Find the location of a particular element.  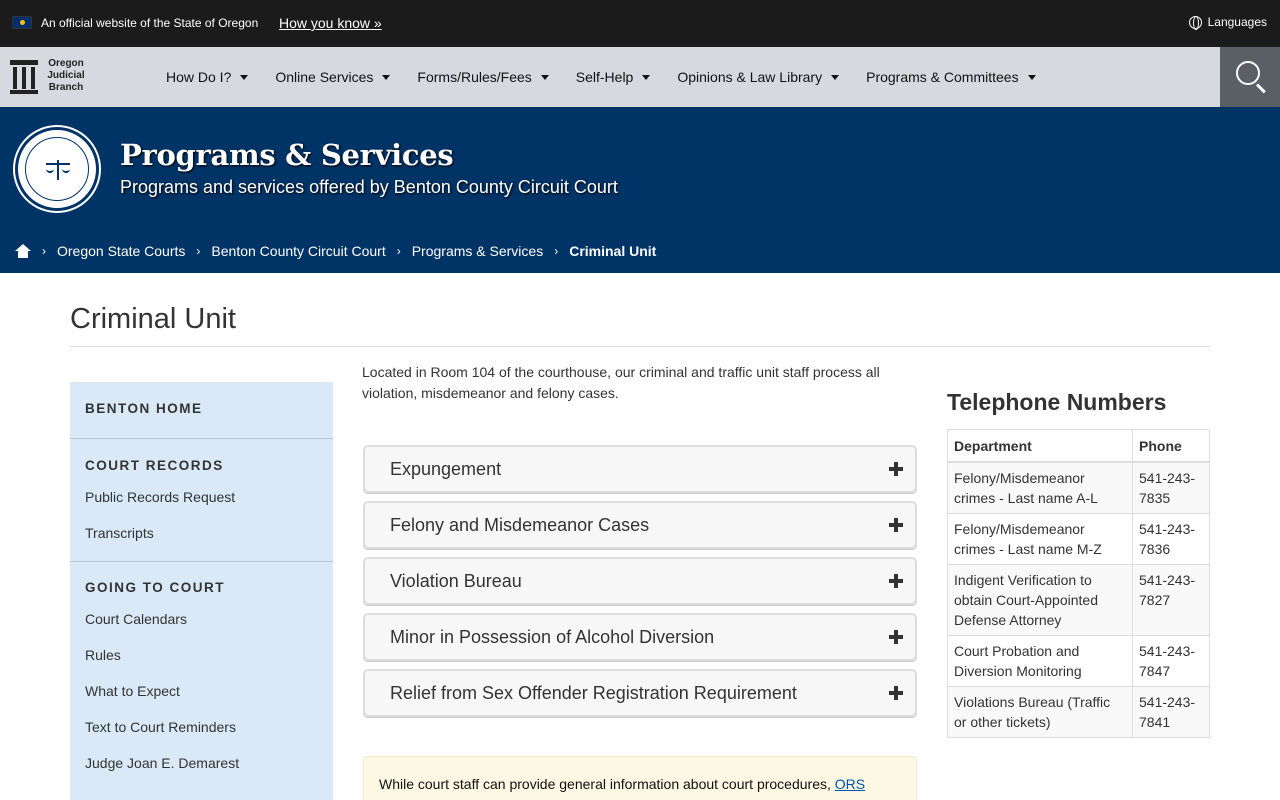

nav-programs-committees: Programs & Committees is located at coordinates (951, 77).